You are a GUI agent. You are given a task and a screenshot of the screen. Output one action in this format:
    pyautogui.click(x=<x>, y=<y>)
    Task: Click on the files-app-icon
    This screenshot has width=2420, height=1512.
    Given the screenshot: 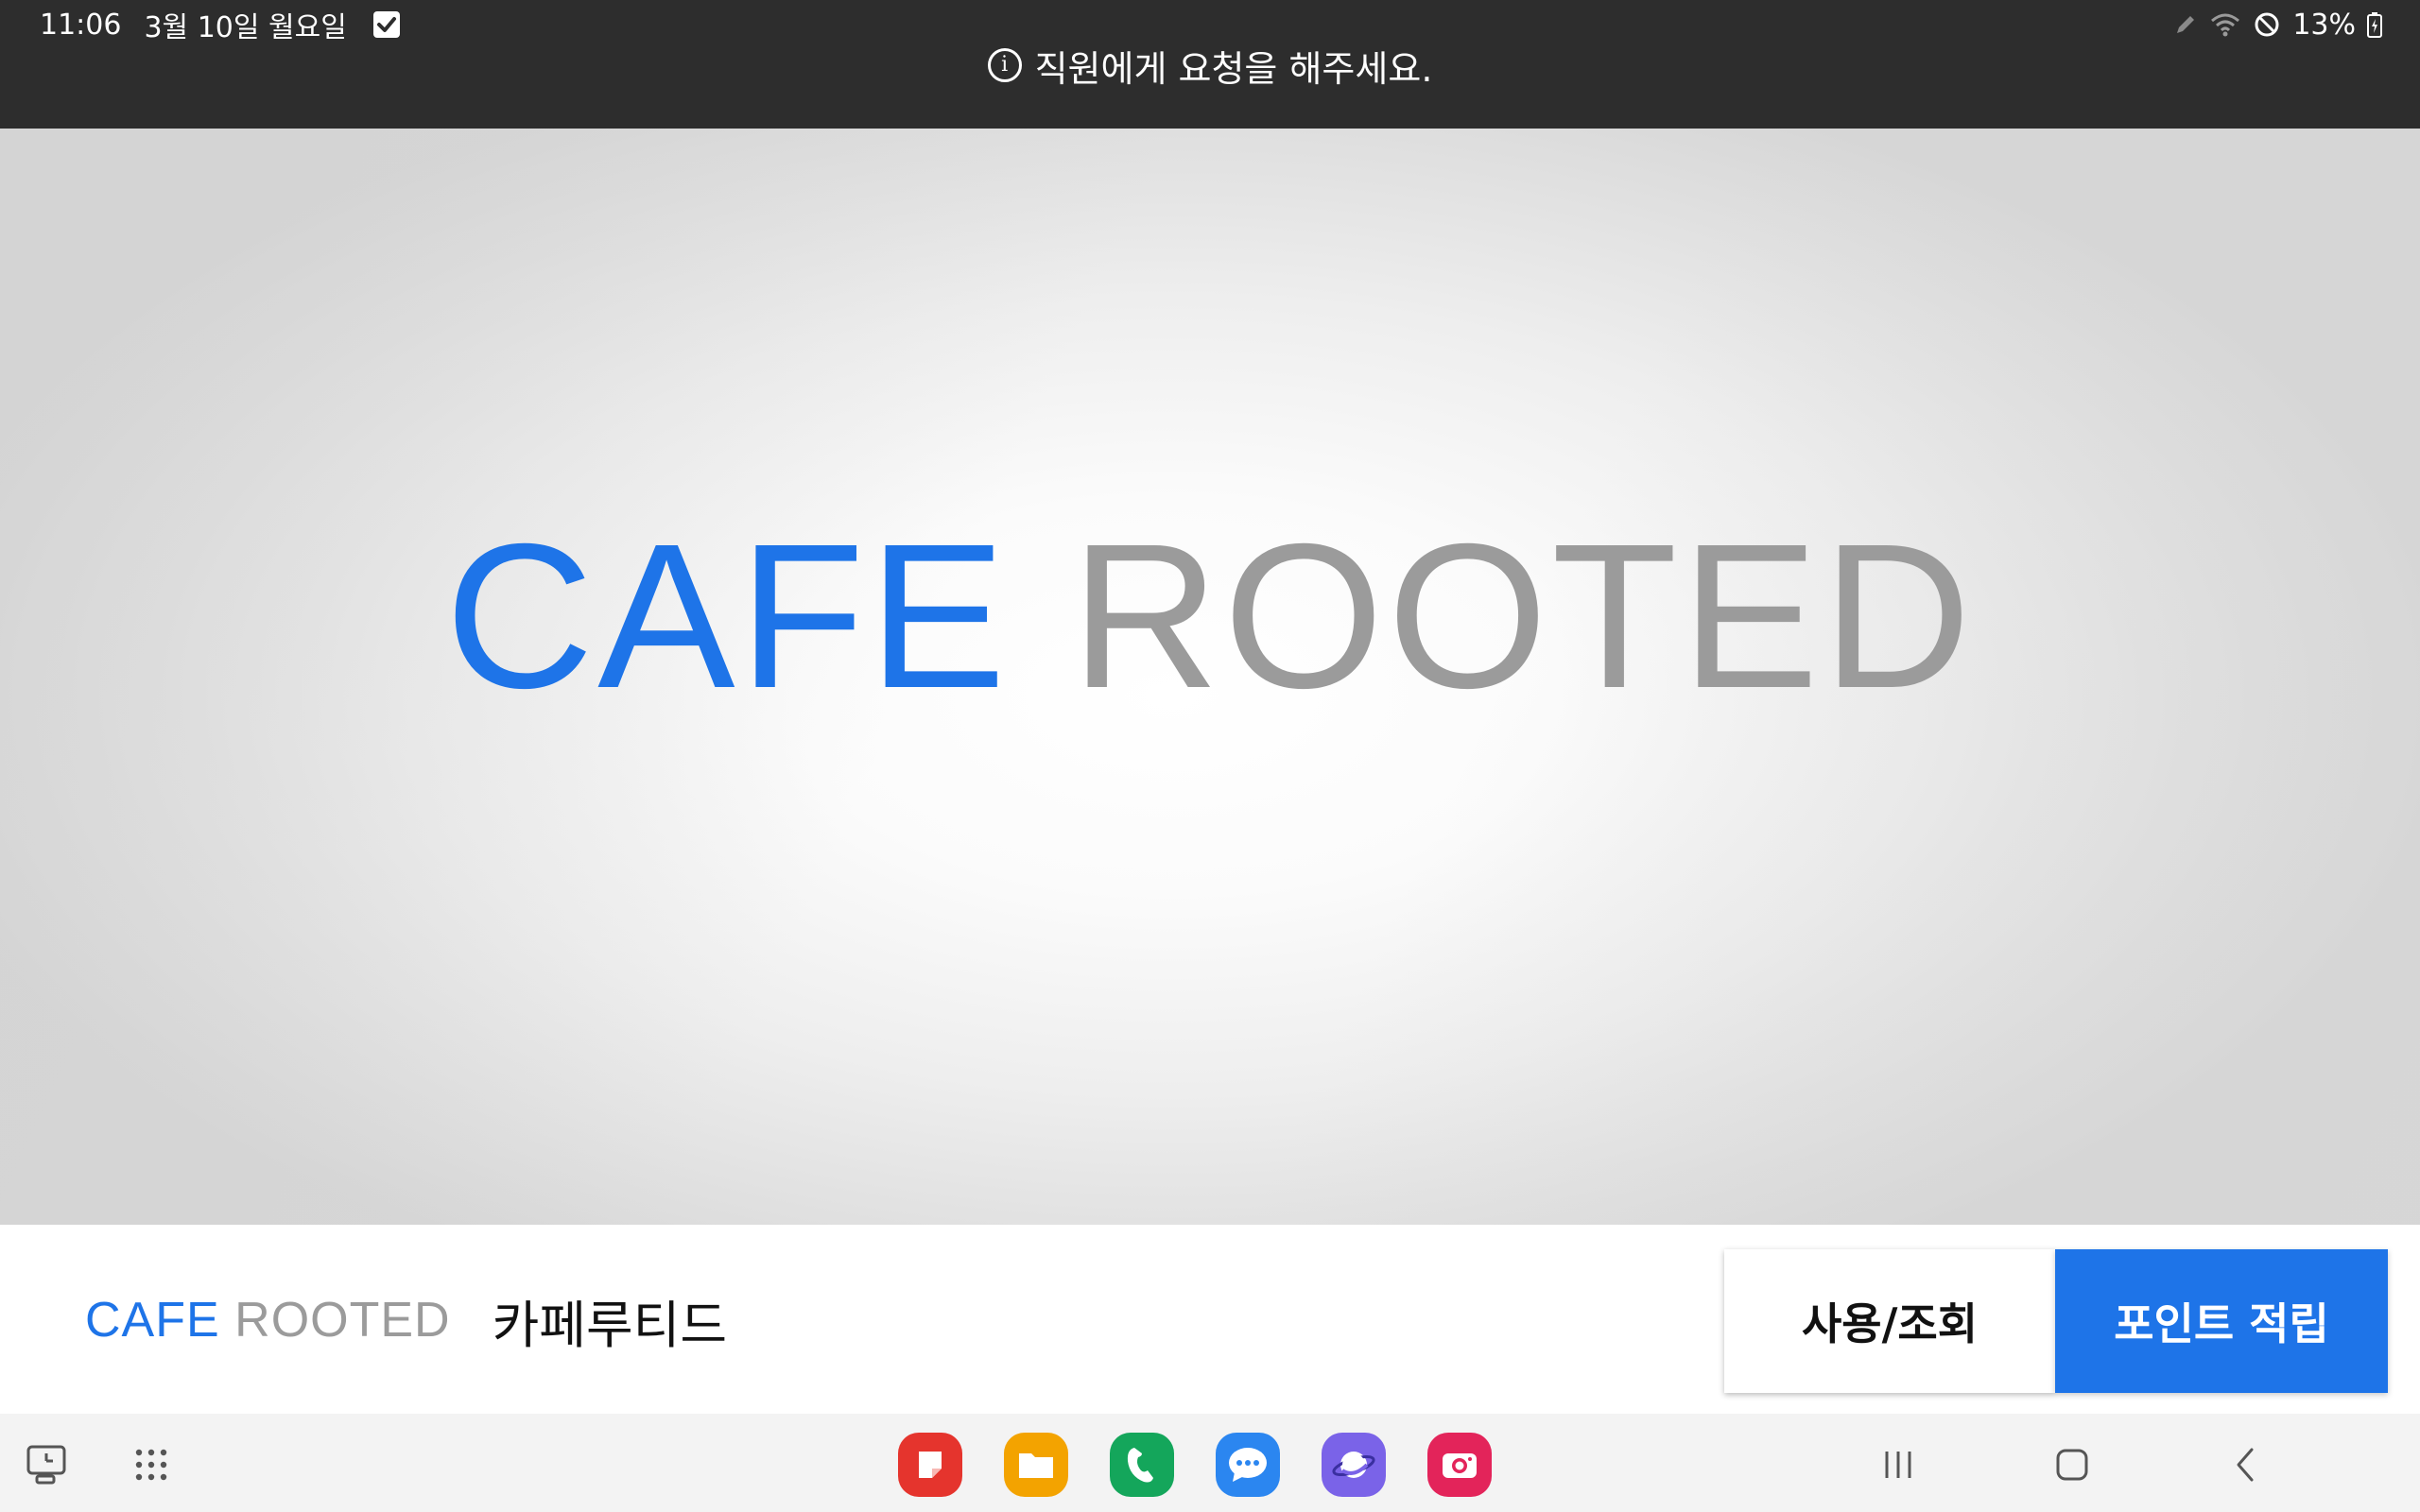 What is the action you would take?
    pyautogui.click(x=1036, y=1465)
    